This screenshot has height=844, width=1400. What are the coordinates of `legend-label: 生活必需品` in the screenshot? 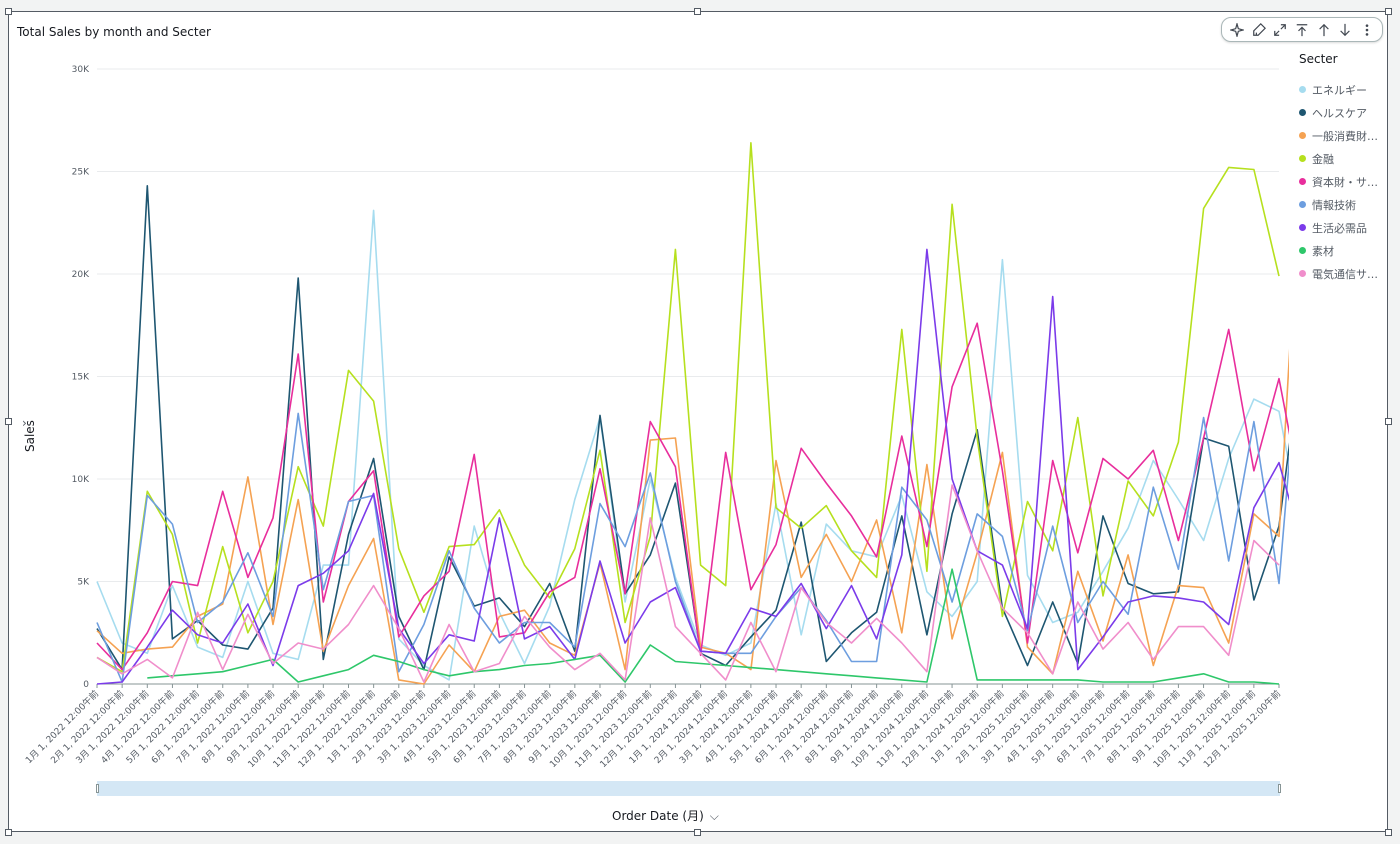 It's located at (1339, 228).